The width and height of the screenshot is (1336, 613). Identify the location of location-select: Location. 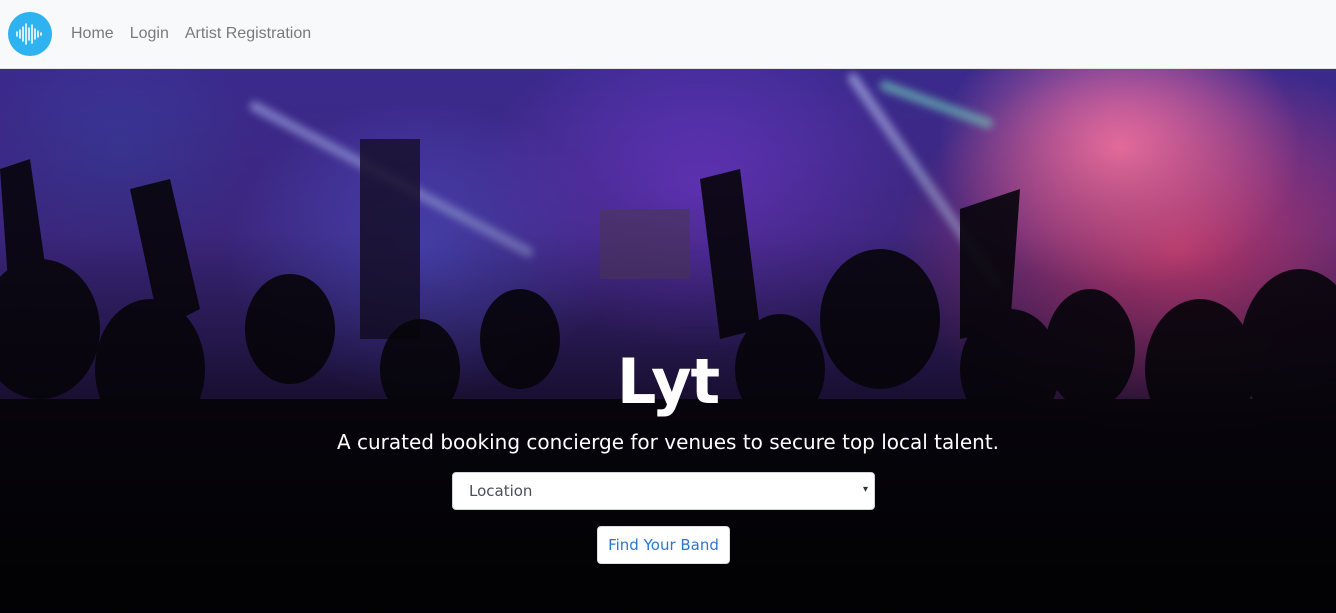
(663, 491).